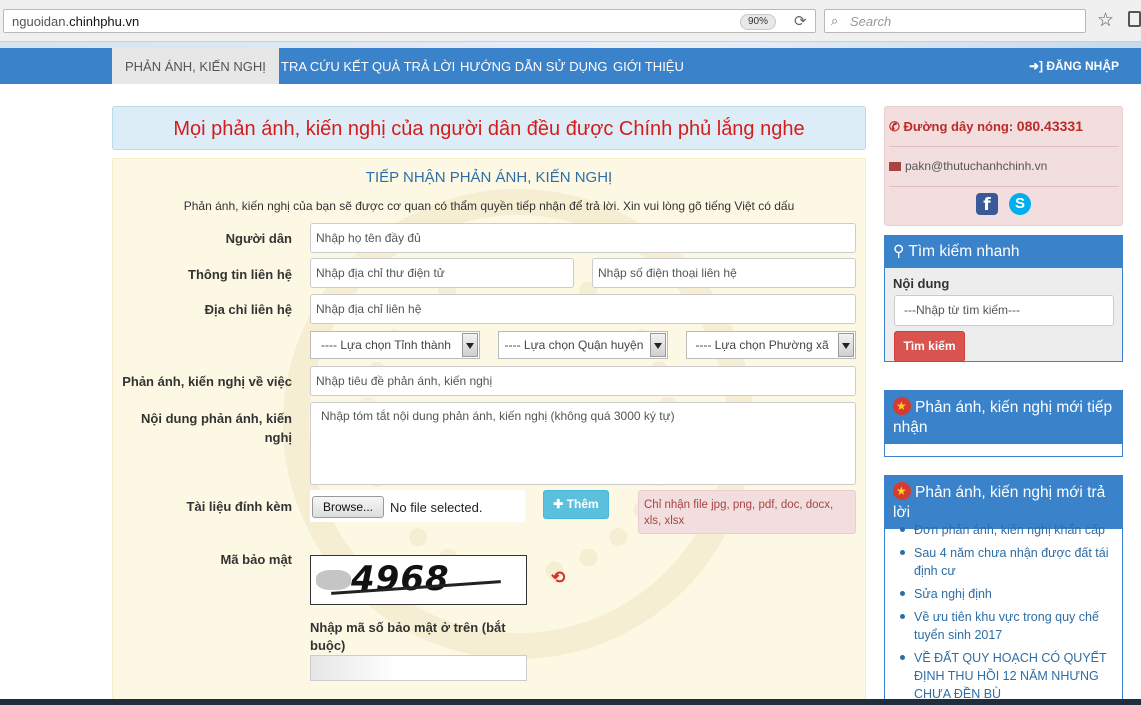 The image size is (1141, 705). I want to click on captcha-image: 4968, so click(418, 580).